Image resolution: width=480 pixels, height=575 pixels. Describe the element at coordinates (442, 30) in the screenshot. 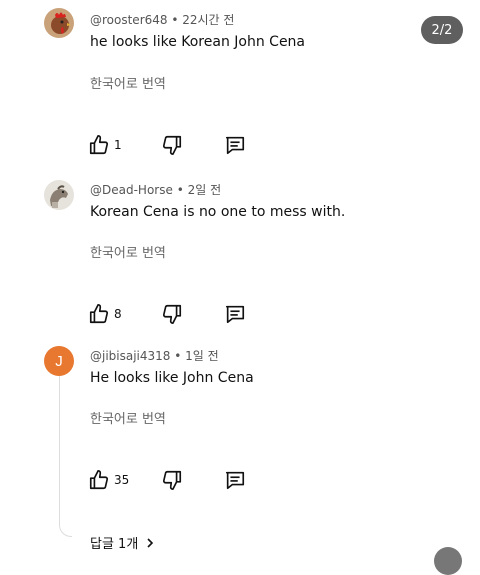

I see `page-indicator: 2/2` at that location.